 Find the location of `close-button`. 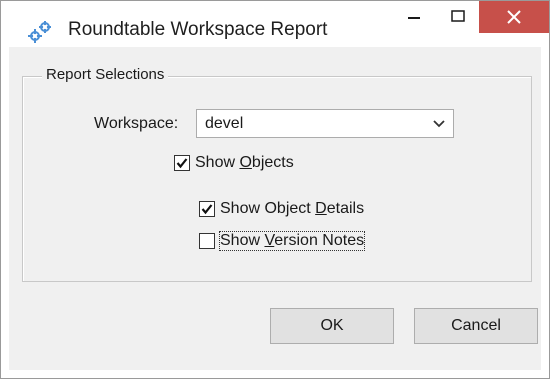

close-button is located at coordinates (514, 17).